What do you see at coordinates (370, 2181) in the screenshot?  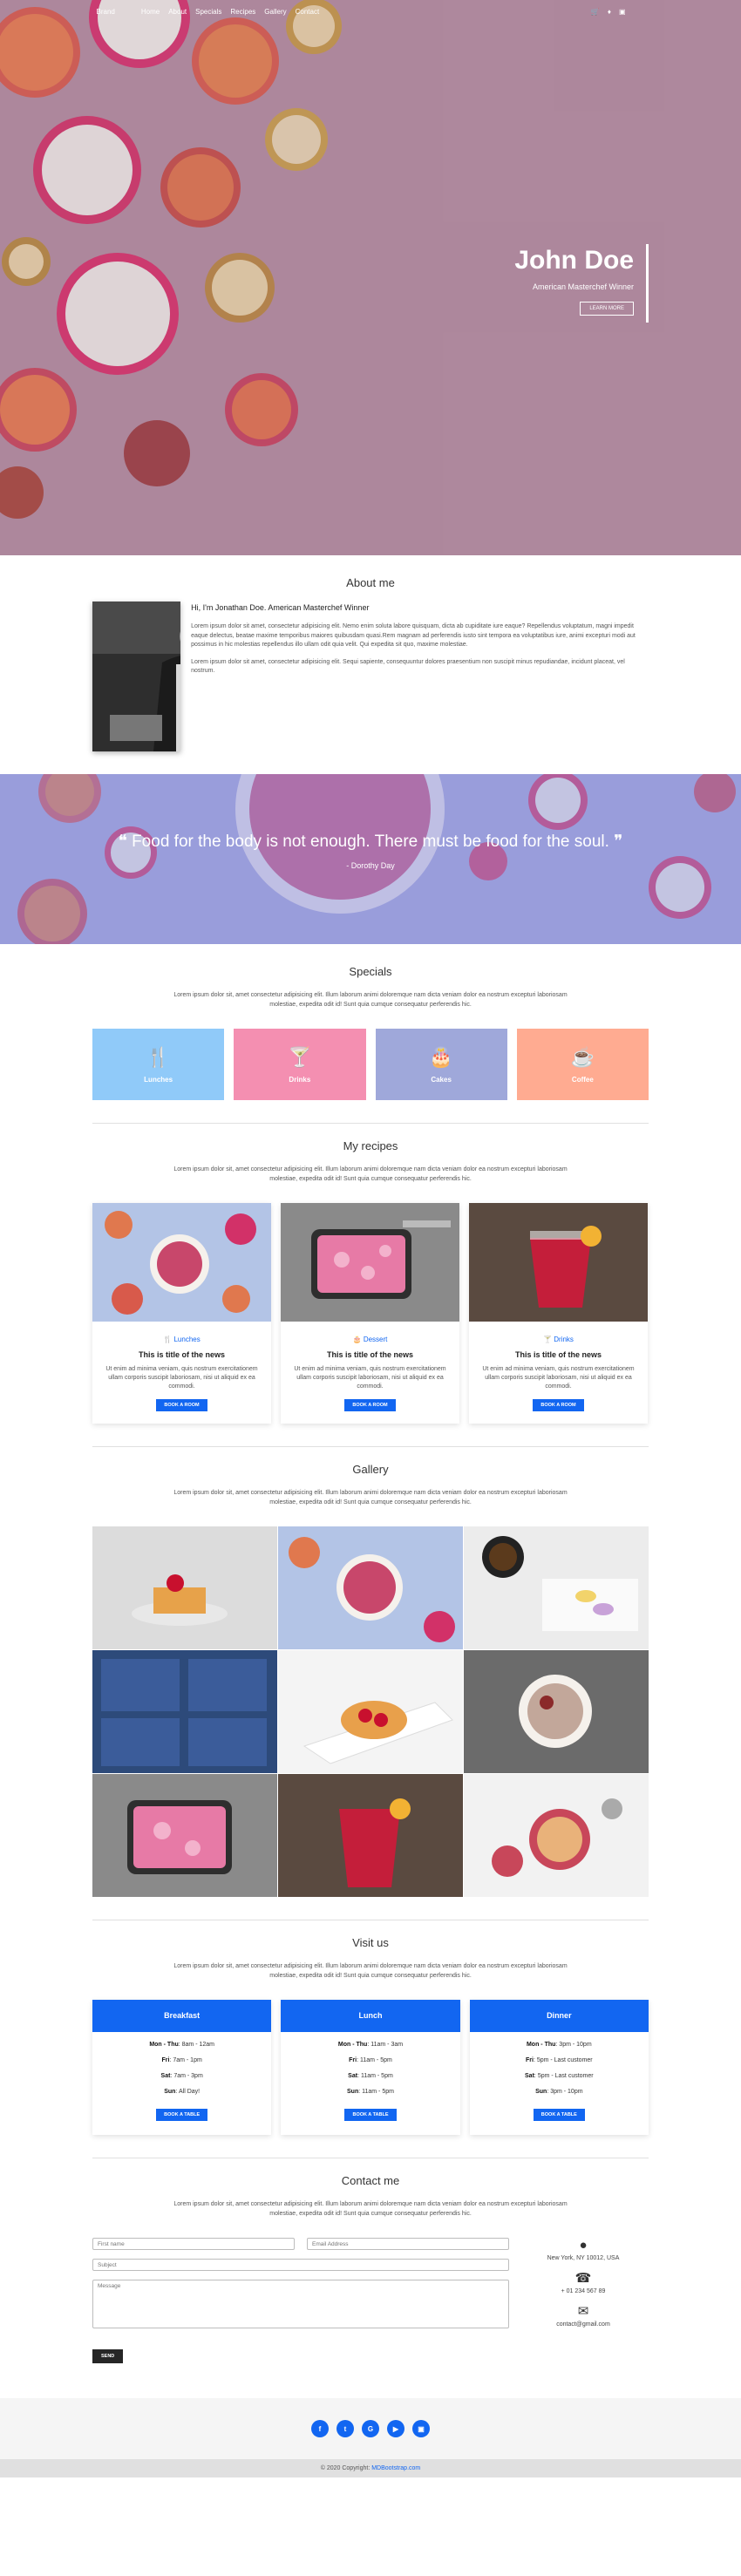 I see `contact-heading: Contact me` at bounding box center [370, 2181].